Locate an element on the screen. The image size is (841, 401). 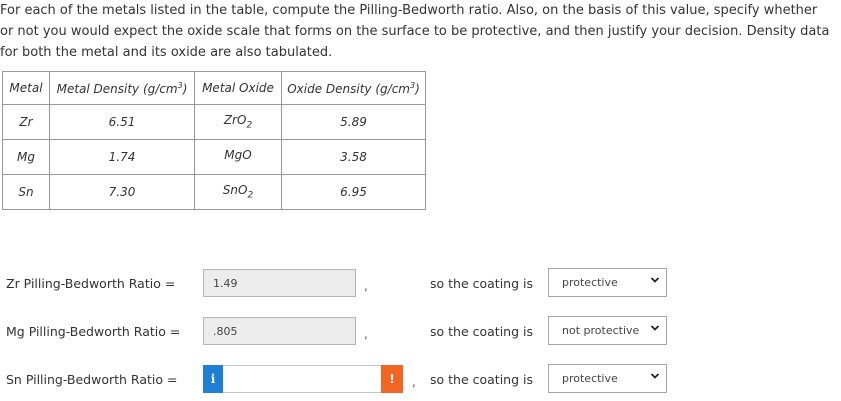
mg-ratio-value: .805 is located at coordinates (225, 331).